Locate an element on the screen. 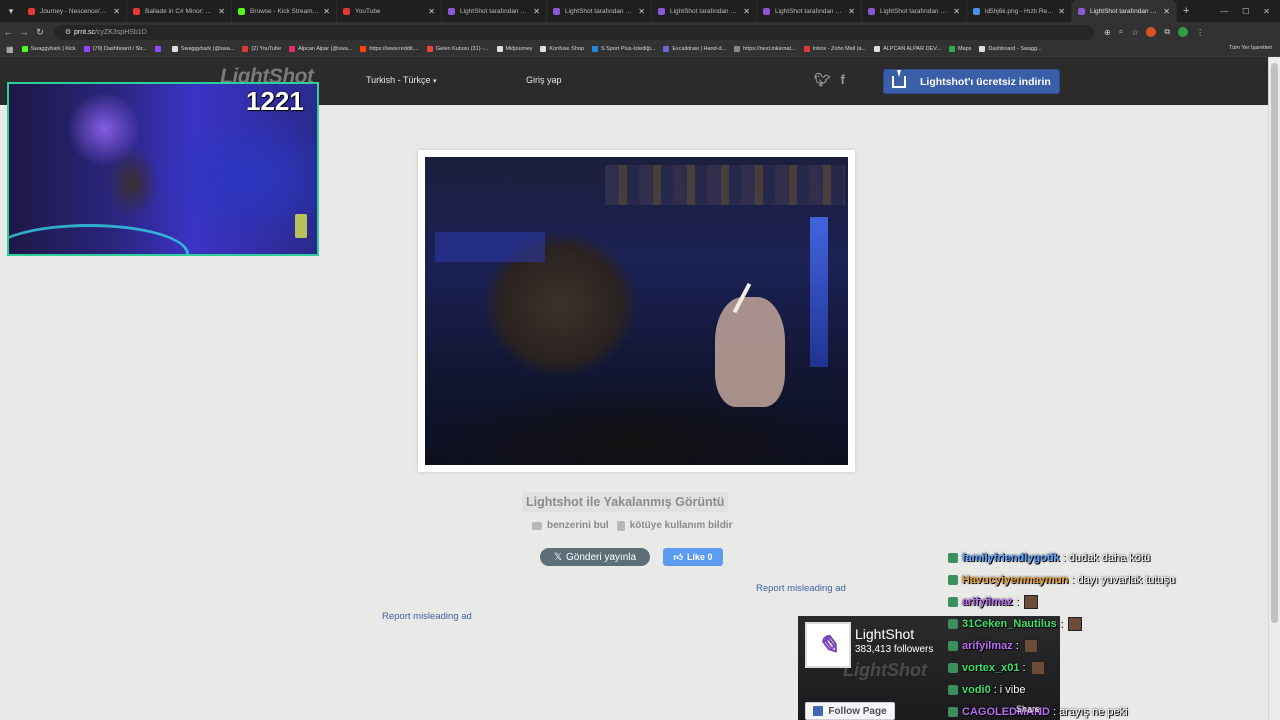 This screenshot has width=1280, height=720. apps-icon: ▦ is located at coordinates (10, 49).